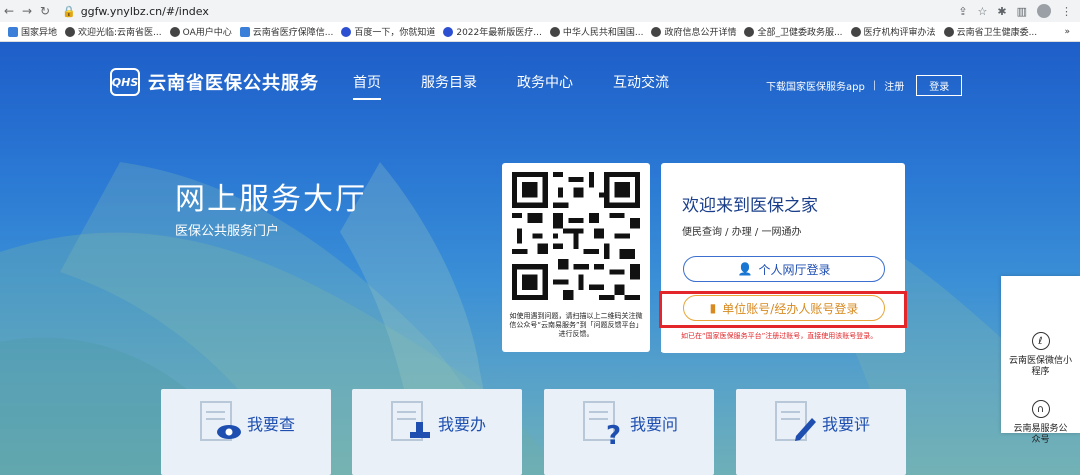 The height and width of the screenshot is (475, 1080). Describe the element at coordinates (271, 424) in the screenshot. I see `tile-query-label: 我要查` at that location.